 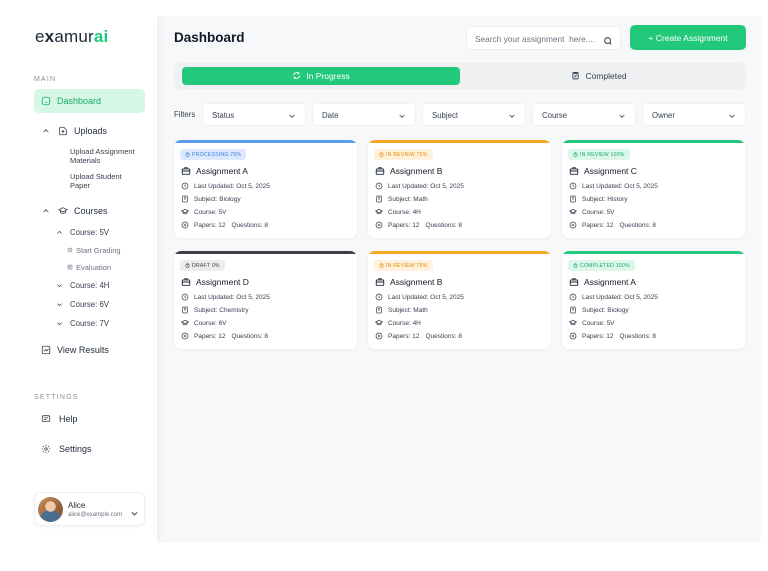 What do you see at coordinates (75, 350) in the screenshot?
I see `sidebar-item-view-results: View Results` at bounding box center [75, 350].